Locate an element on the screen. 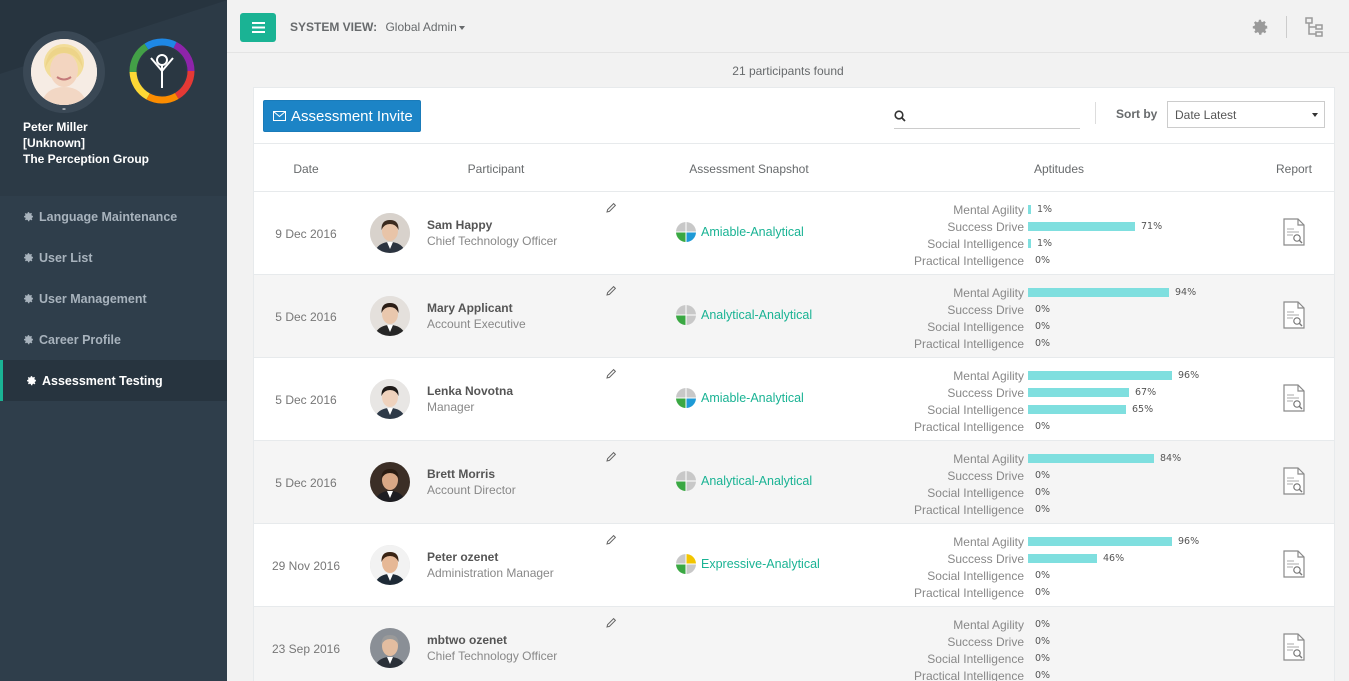 The width and height of the screenshot is (1349, 681). sidebar-item-user-management: User Management is located at coordinates (113, 298).